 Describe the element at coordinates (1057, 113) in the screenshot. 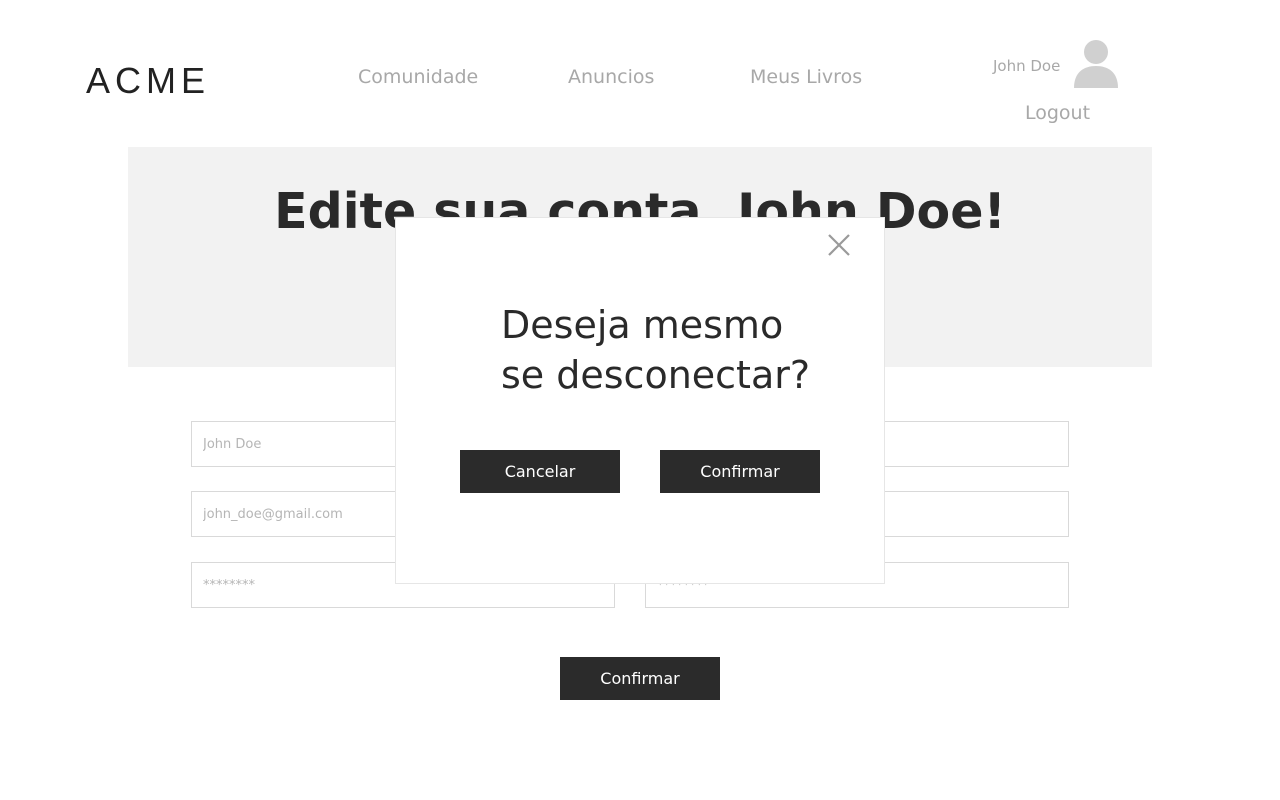

I see `logout-link: Logout` at that location.